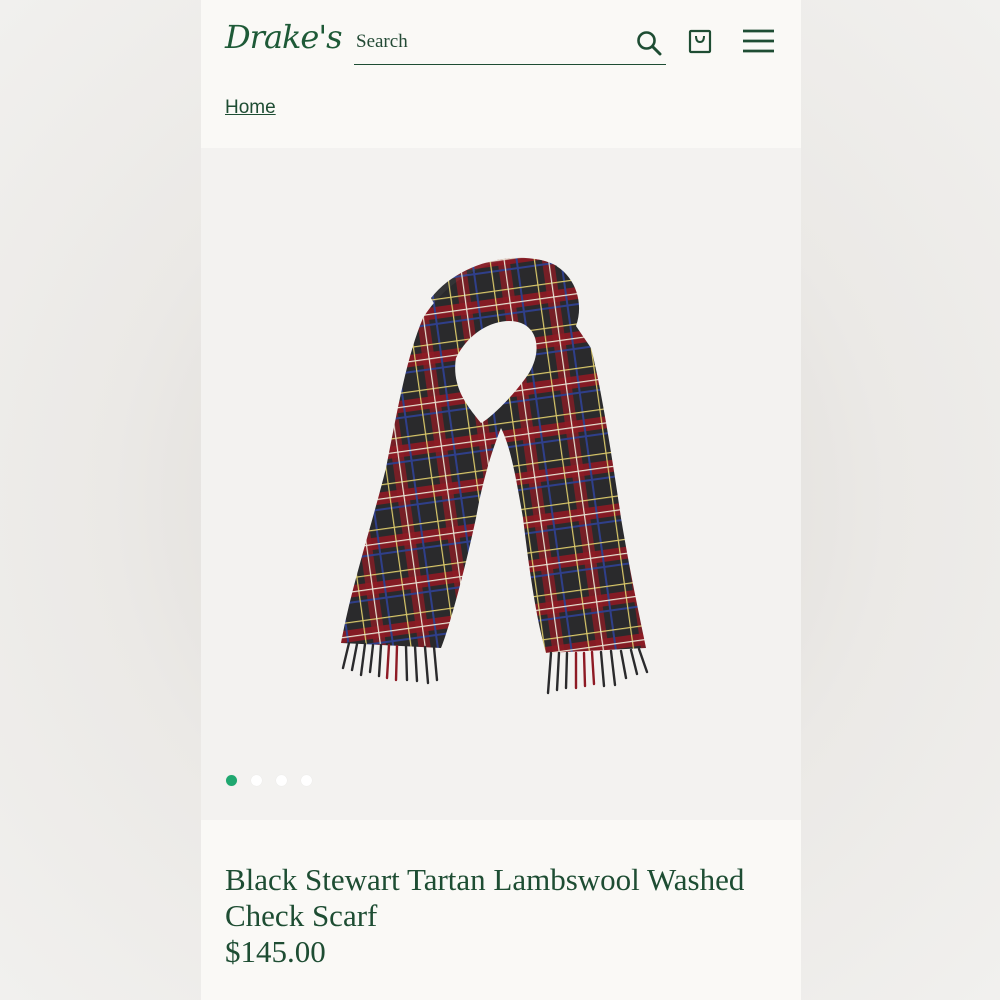  I want to click on site-header: Drake's Home, so click(501, 74).